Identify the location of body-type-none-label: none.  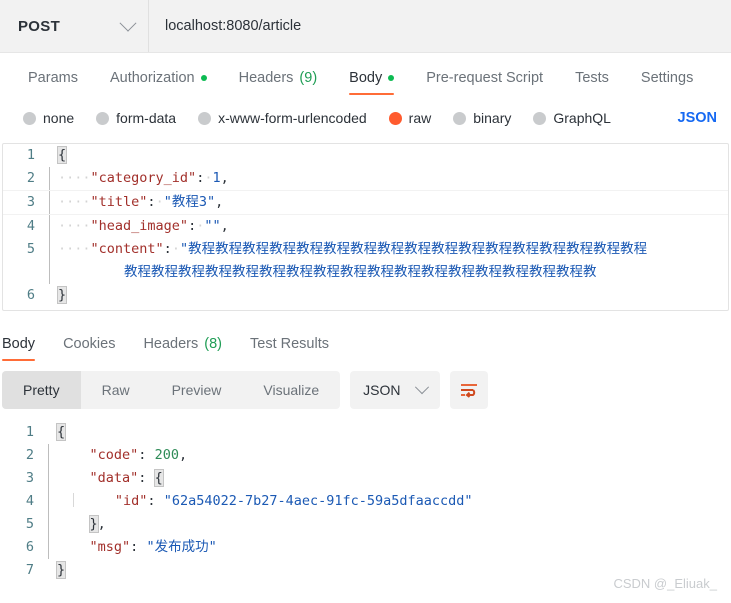
(59, 118).